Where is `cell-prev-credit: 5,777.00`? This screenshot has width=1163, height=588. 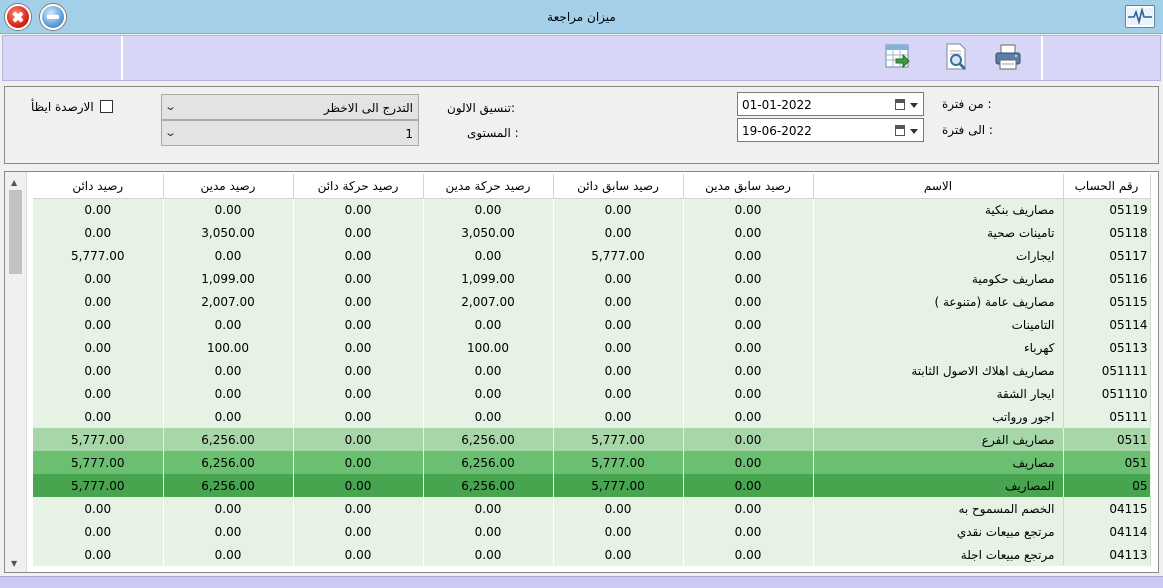
cell-prev-credit: 5,777.00 is located at coordinates (618, 255).